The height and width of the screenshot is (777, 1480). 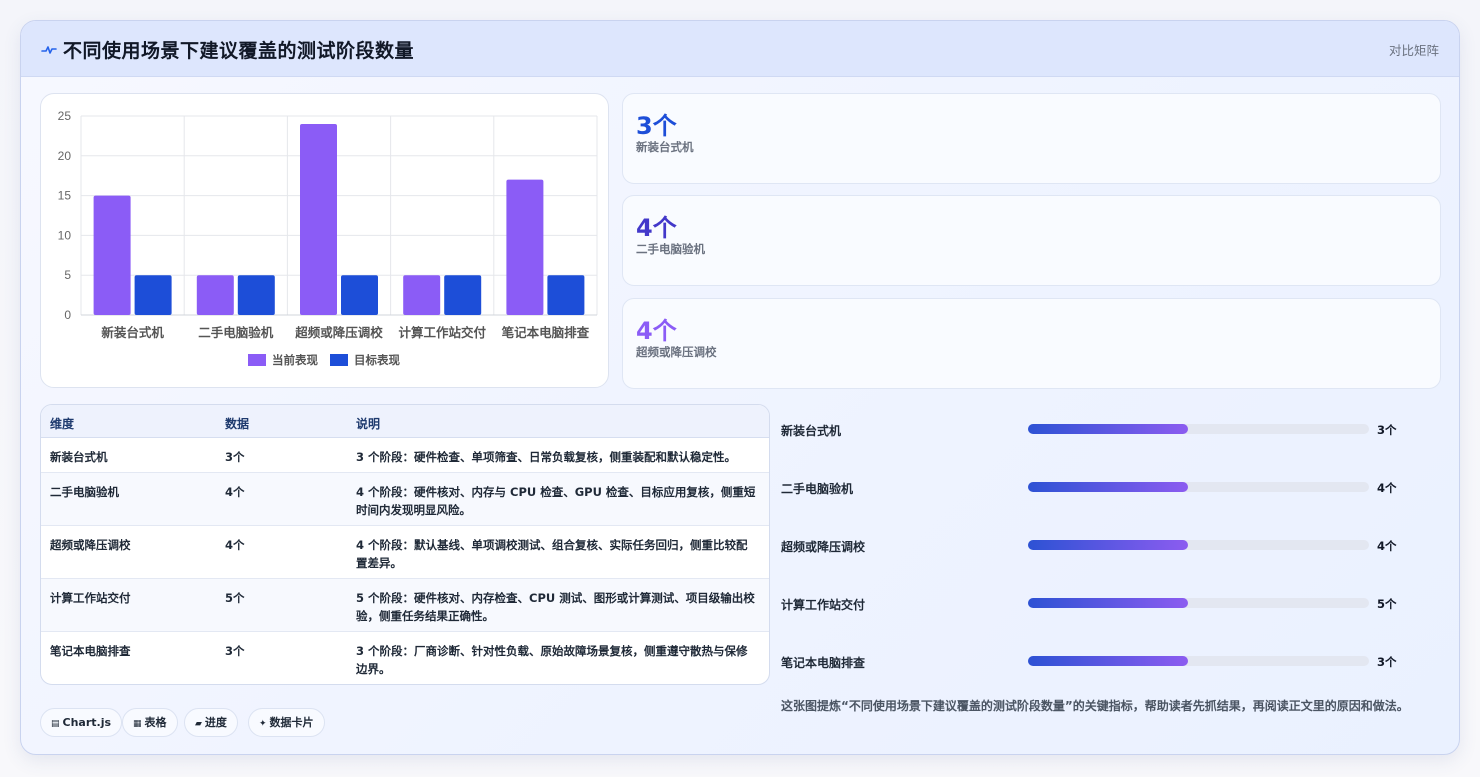 What do you see at coordinates (1031, 138) in the screenshot?
I see `stat-card: 3个 新装台式机` at bounding box center [1031, 138].